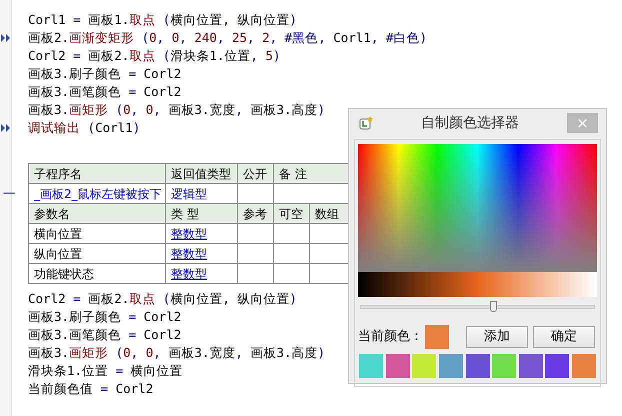  Describe the element at coordinates (470, 123) in the screenshot. I see `dialog-title: 自制颜色选择器` at that location.